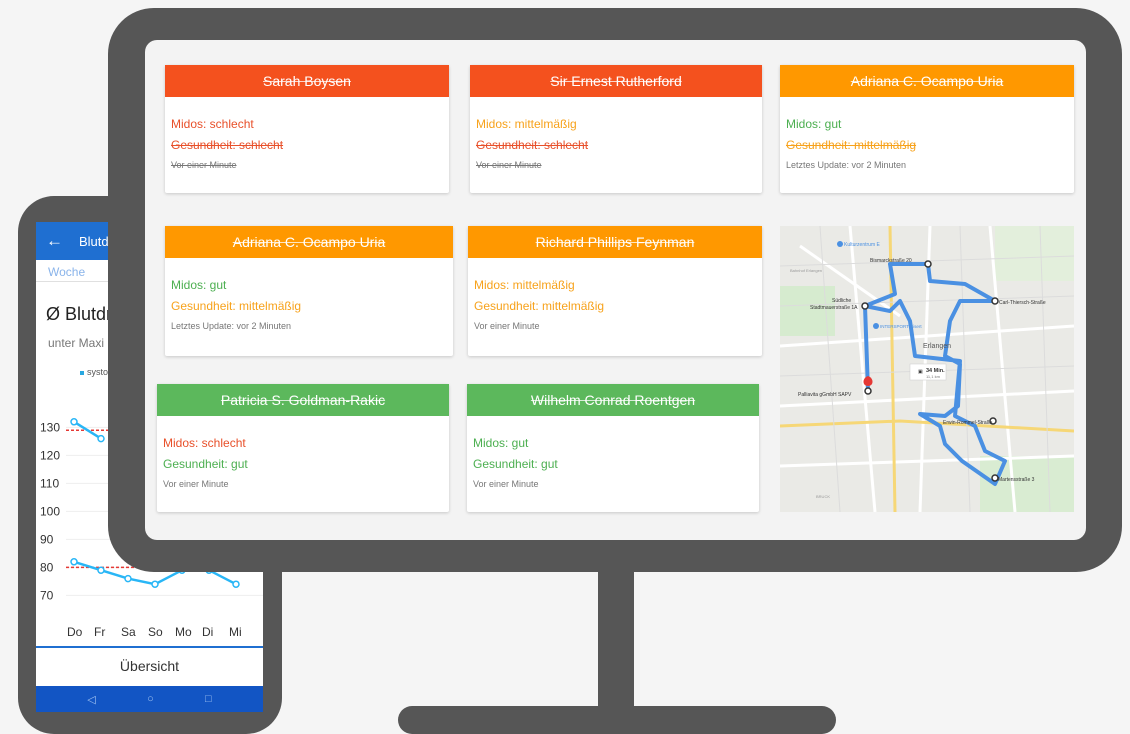 This screenshot has height=734, width=1130. What do you see at coordinates (841, 301) in the screenshot?
I see `map-label-suedliche: Südliche` at bounding box center [841, 301].